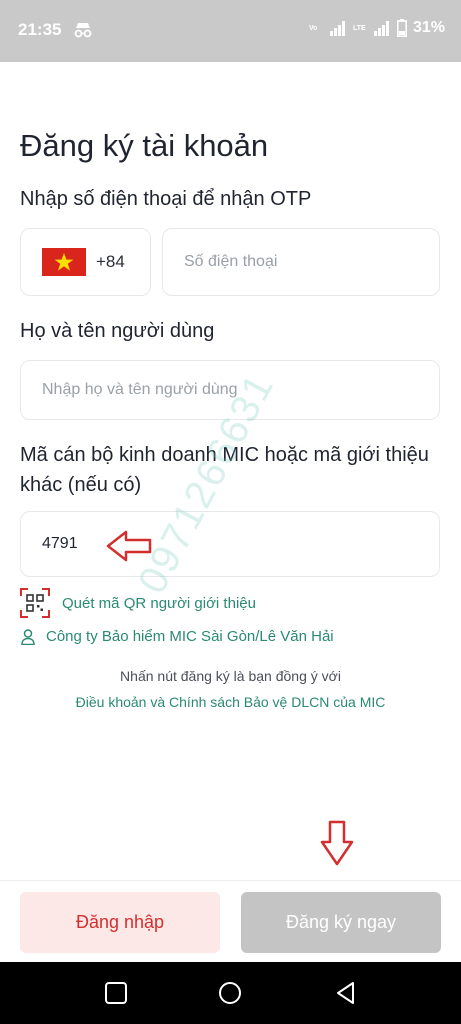  Describe the element at coordinates (359, 28) in the screenshot. I see `lte-indicator: LTE` at that location.